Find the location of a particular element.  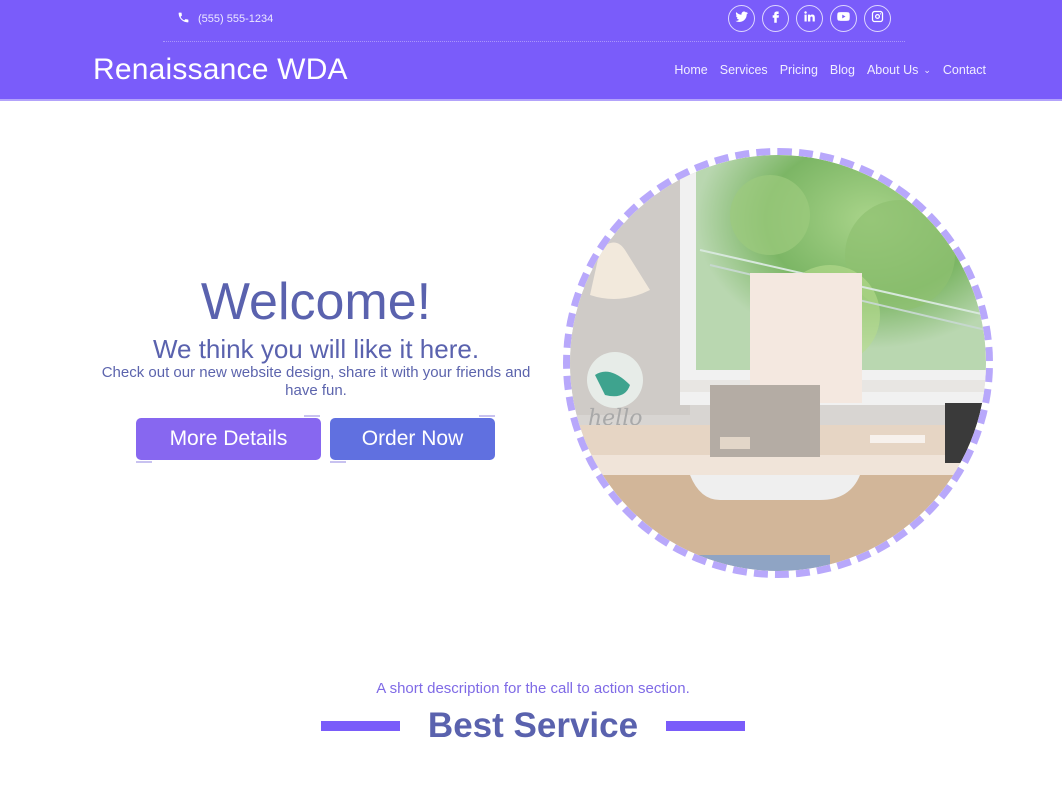

instagram-link is located at coordinates (877, 18).